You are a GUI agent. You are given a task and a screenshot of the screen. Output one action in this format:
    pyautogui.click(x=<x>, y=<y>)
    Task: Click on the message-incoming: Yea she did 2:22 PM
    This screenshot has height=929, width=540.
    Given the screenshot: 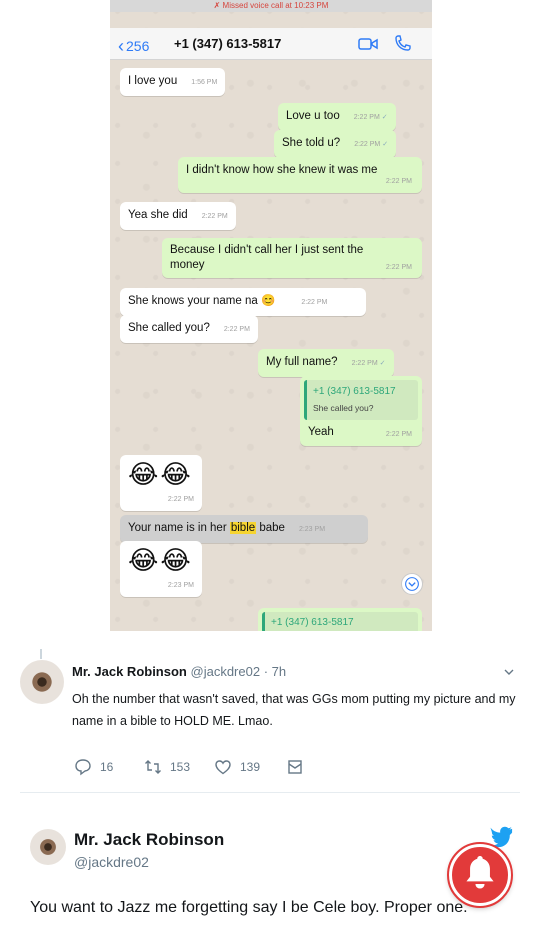 What is the action you would take?
    pyautogui.click(x=178, y=216)
    